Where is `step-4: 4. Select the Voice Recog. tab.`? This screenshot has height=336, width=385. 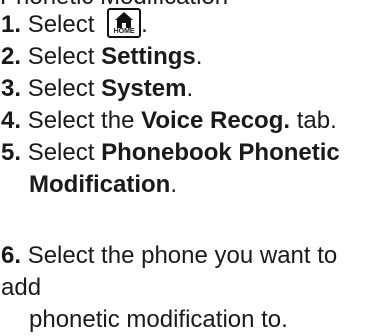 step-4: 4. Select the Voice Recog. tab. is located at coordinates (191, 121).